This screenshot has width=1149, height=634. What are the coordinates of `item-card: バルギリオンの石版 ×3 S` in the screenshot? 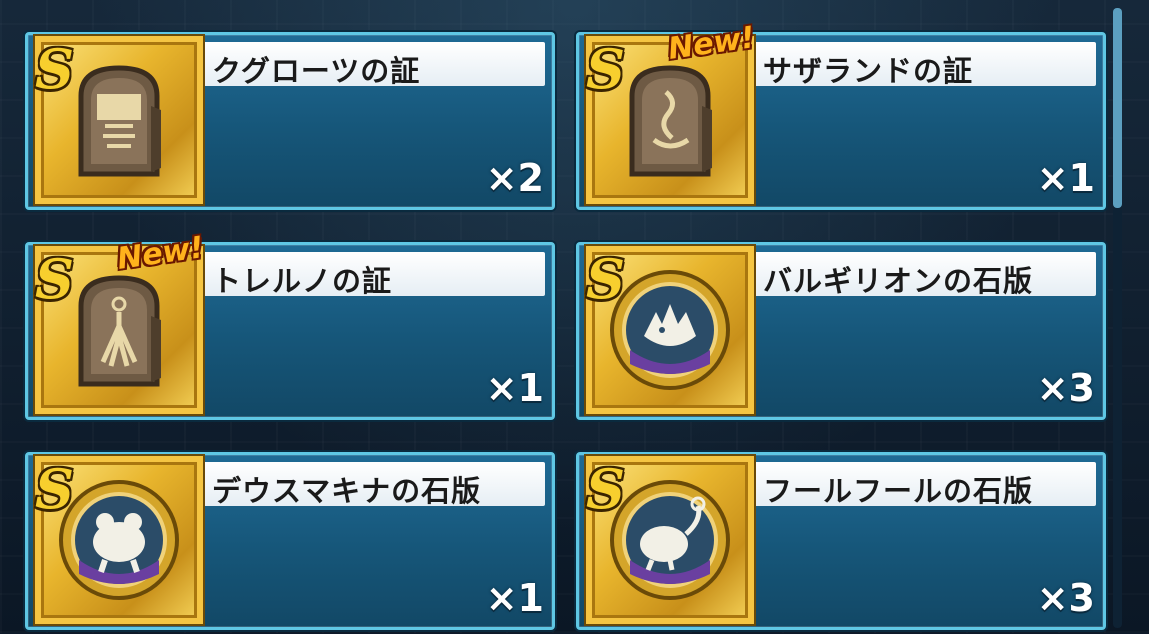 It's located at (844, 330).